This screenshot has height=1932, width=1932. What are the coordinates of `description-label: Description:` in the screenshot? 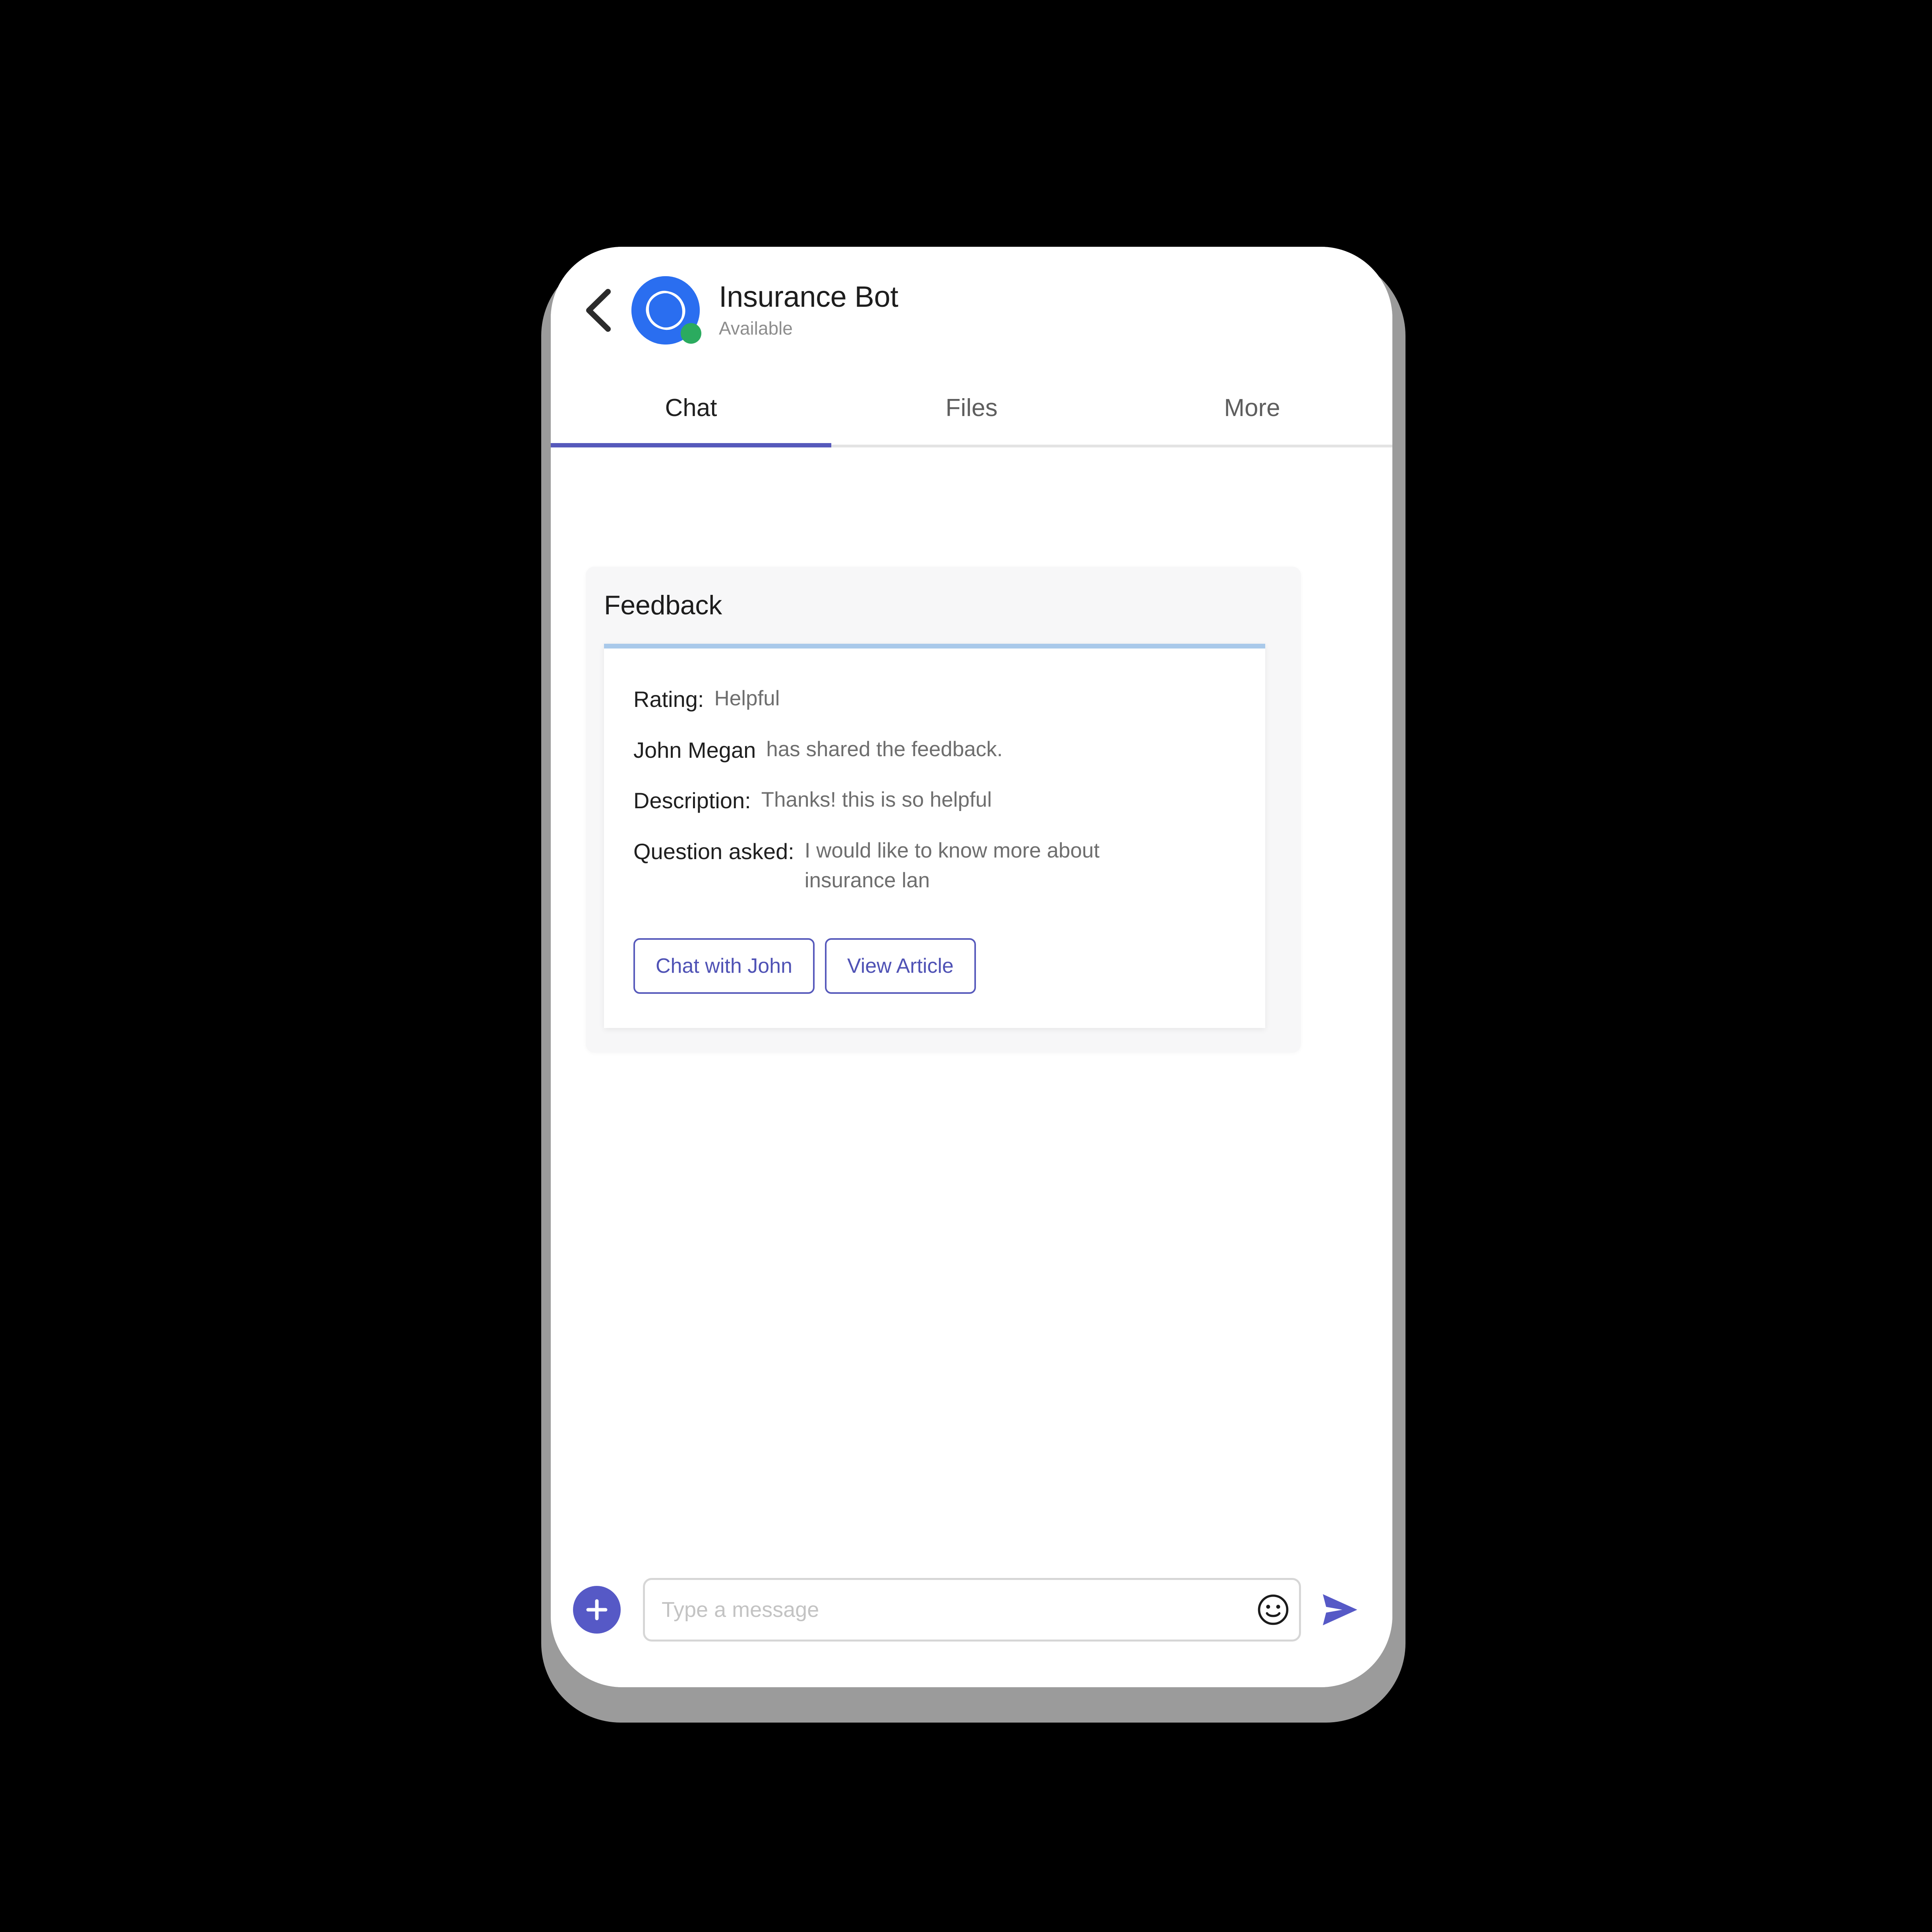 It's located at (692, 800).